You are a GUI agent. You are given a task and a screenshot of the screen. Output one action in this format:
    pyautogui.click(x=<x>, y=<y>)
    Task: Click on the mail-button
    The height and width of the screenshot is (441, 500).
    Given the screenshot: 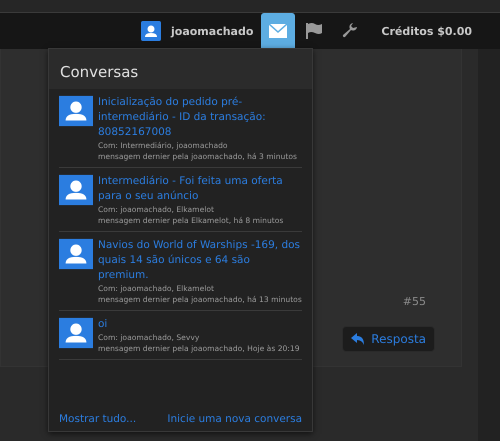 What is the action you would take?
    pyautogui.click(x=278, y=31)
    